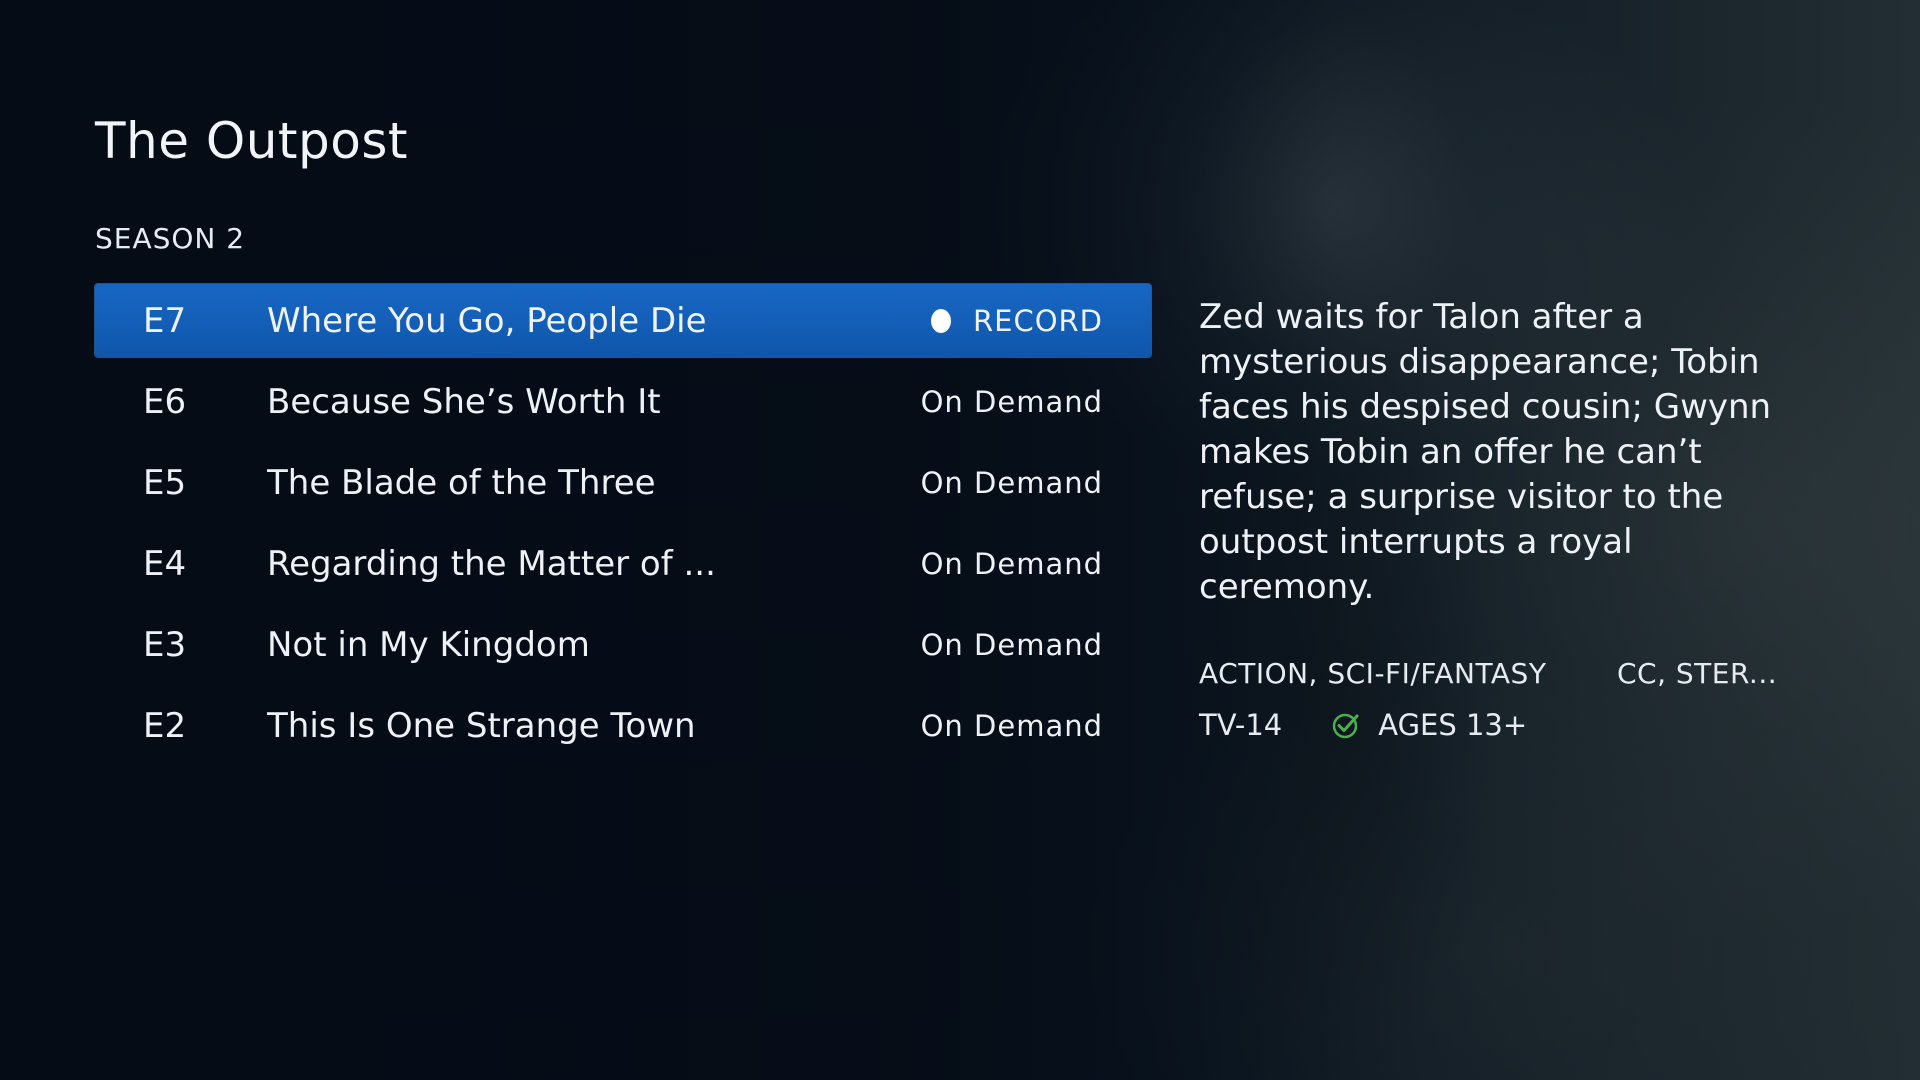 This screenshot has height=1080, width=1920. What do you see at coordinates (1363, 725) in the screenshot?
I see `rating-row: TV-14 AGES 13+` at bounding box center [1363, 725].